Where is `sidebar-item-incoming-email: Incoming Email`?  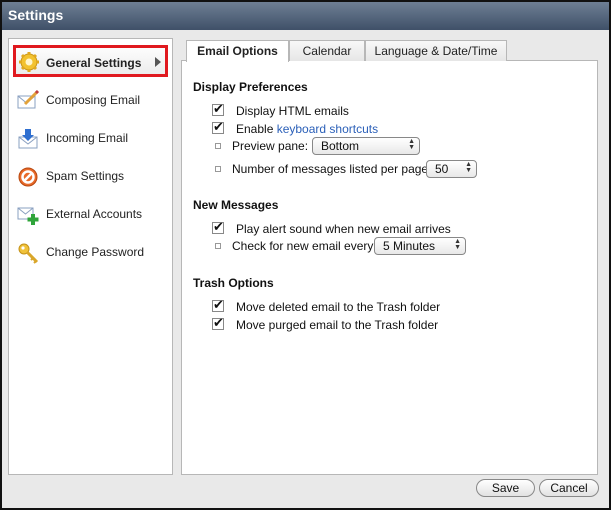
sidebar-item-incoming-email: Incoming Email is located at coordinates (90, 139).